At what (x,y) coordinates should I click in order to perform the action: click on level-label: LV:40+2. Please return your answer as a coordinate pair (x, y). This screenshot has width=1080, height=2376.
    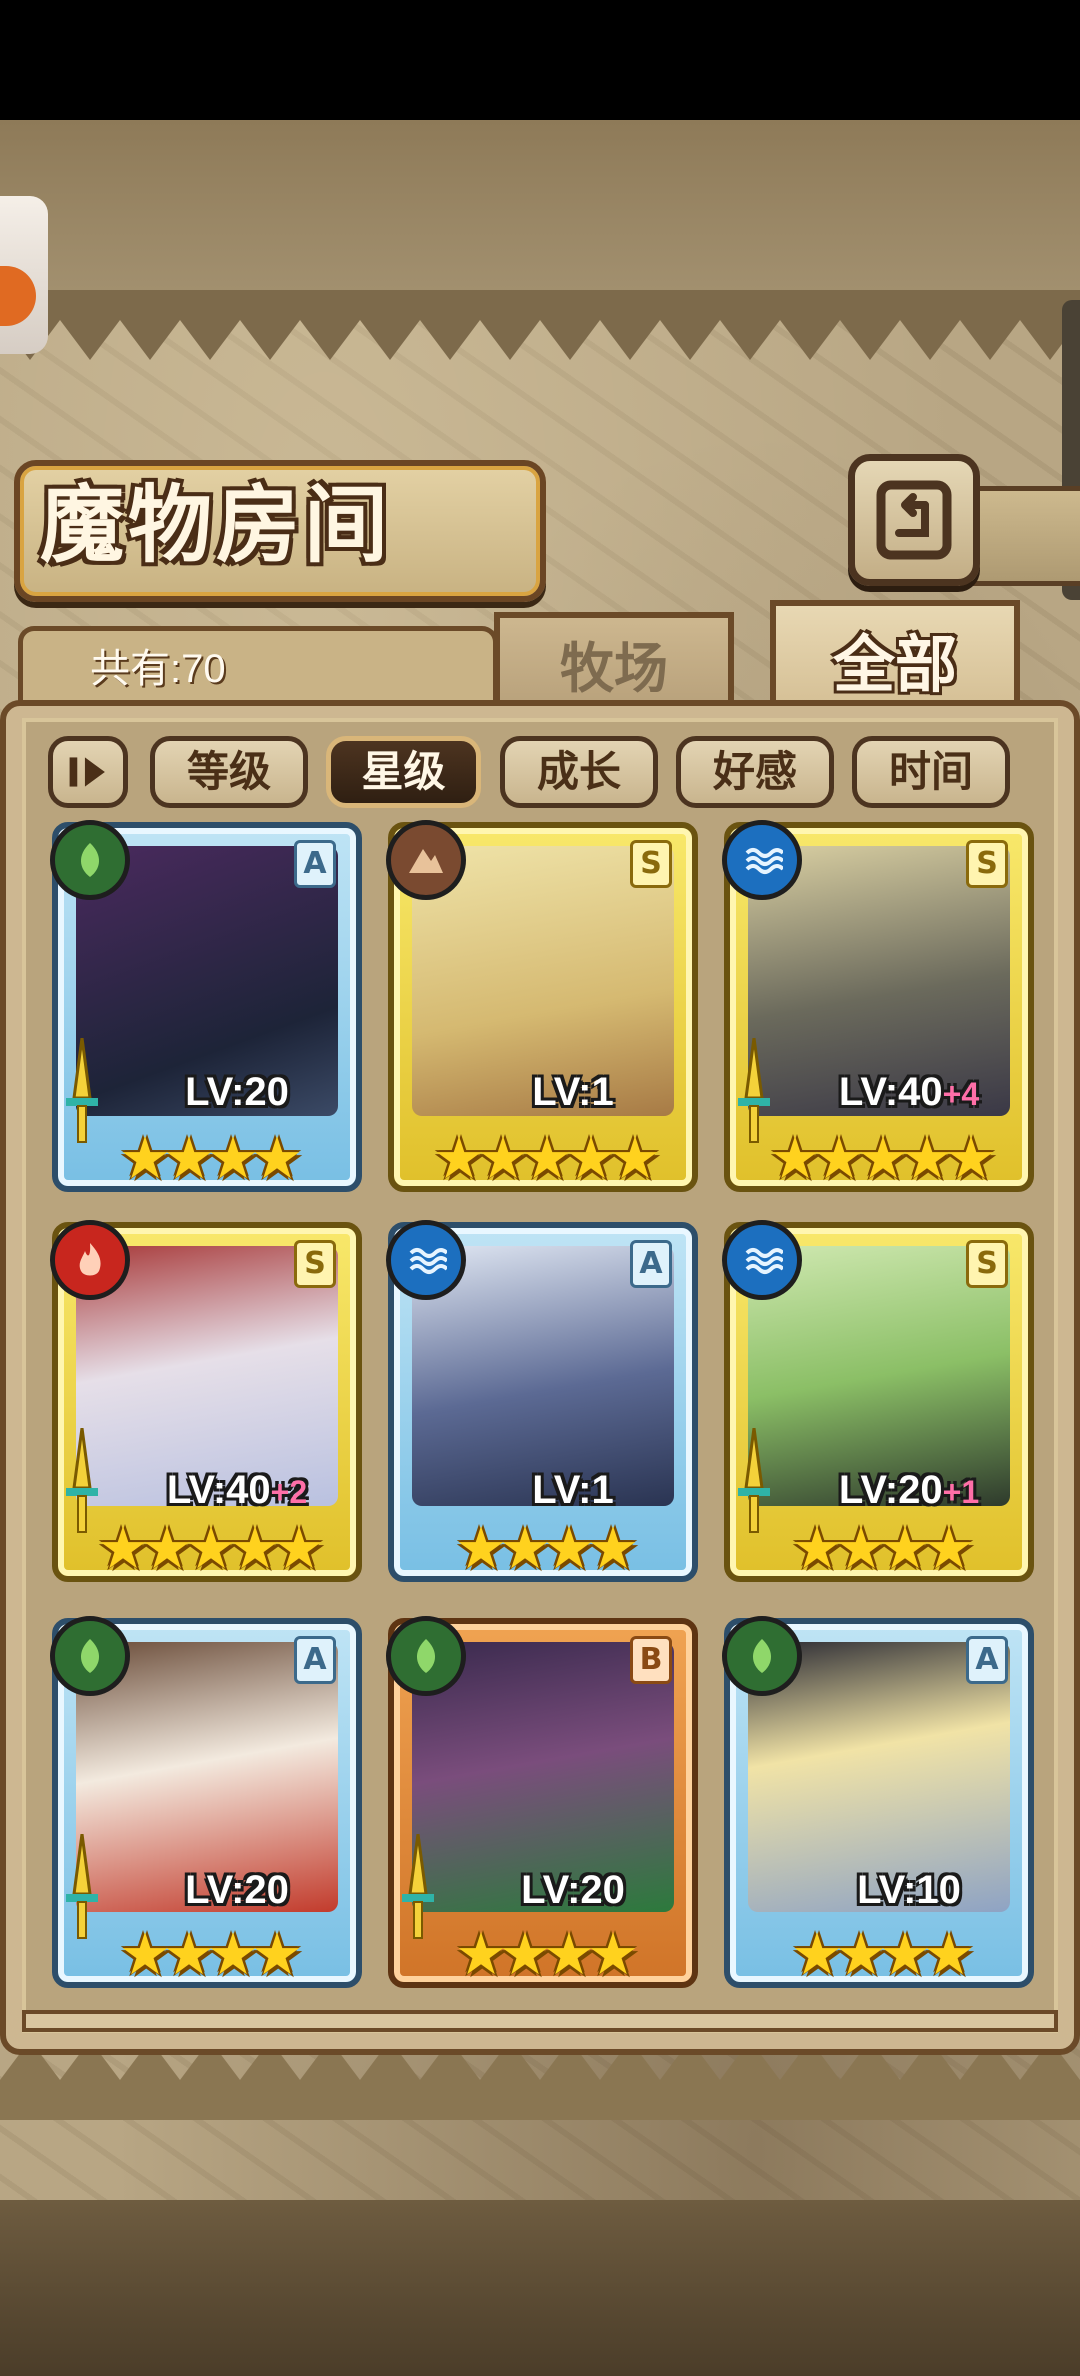
    Looking at the image, I should click on (237, 1490).